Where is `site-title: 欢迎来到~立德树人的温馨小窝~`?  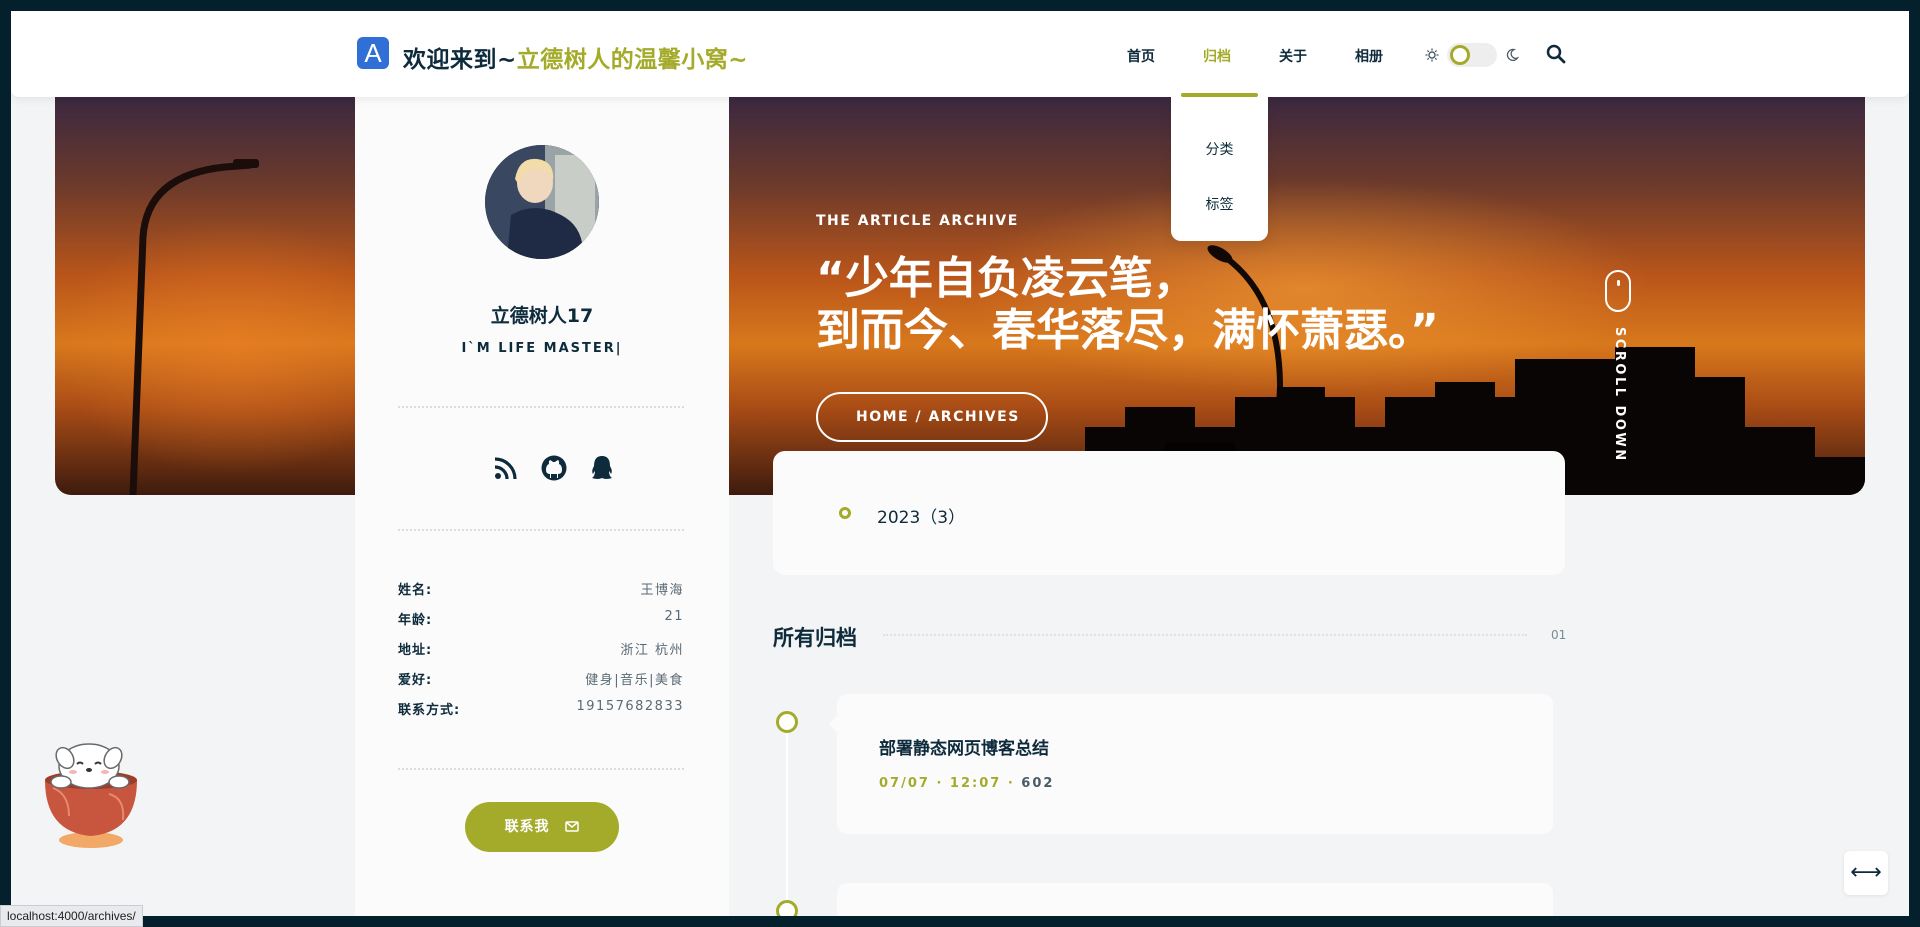 site-title: 欢迎来到~立德树人的温馨小窝~ is located at coordinates (575, 57).